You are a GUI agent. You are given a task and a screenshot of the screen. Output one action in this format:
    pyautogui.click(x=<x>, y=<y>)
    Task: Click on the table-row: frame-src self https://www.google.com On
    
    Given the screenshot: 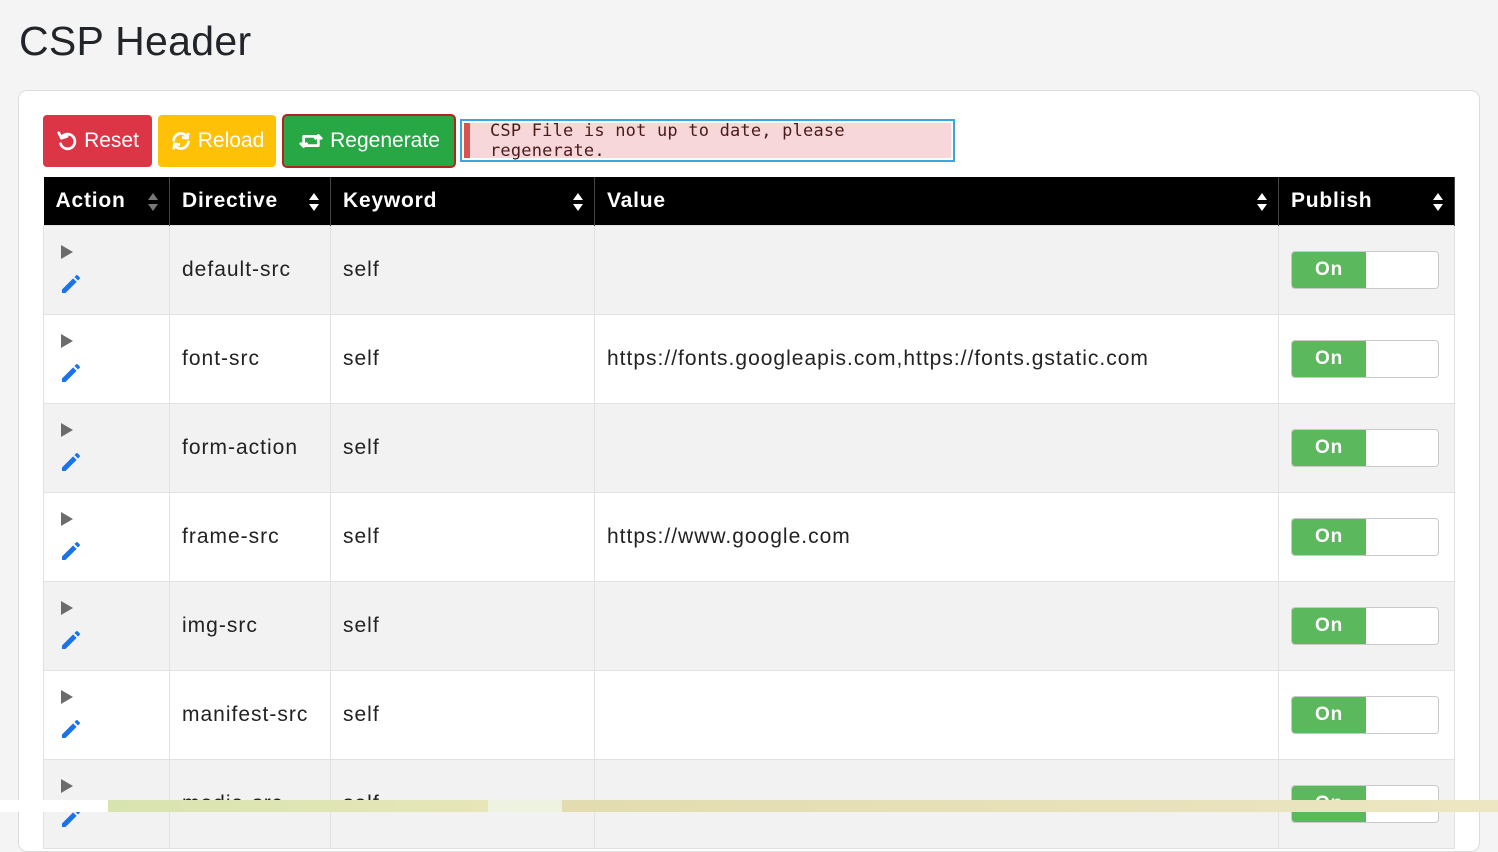 What is the action you would take?
    pyautogui.click(x=749, y=537)
    